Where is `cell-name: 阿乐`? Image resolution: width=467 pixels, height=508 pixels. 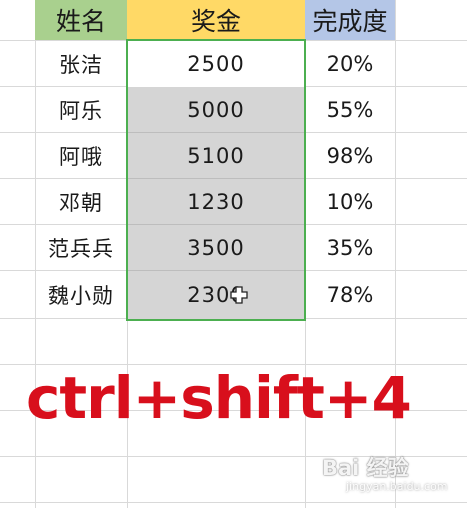 cell-name: 阿乐 is located at coordinates (81, 110).